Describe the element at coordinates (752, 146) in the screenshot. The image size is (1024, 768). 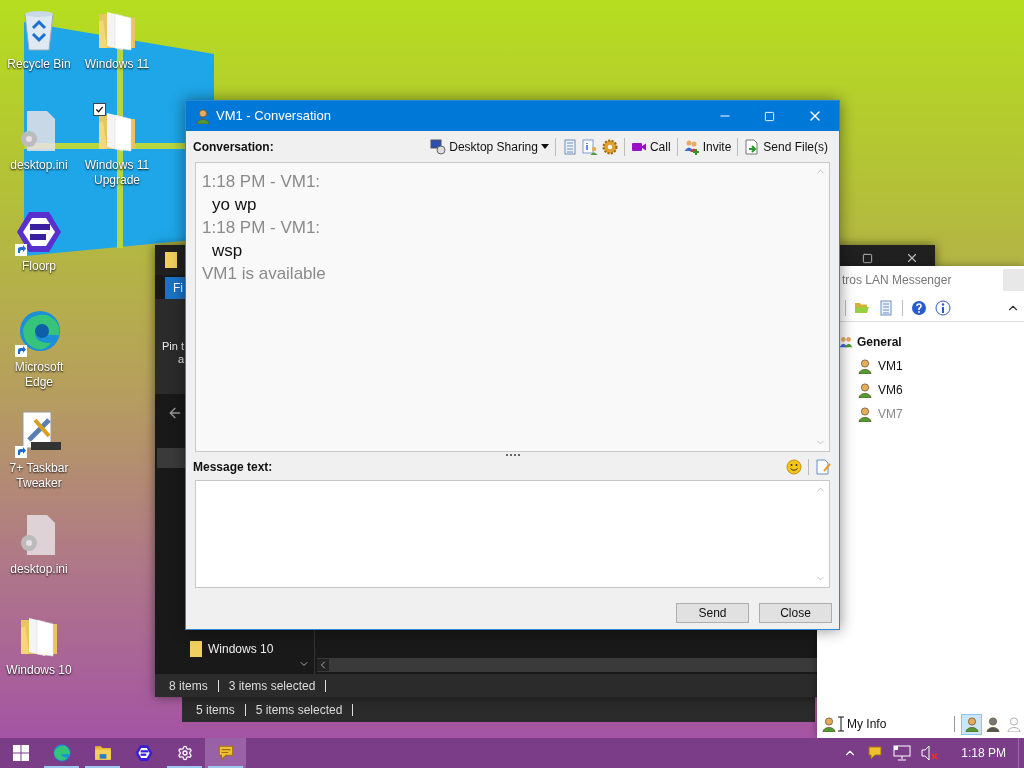
I see `send-file-icon` at that location.